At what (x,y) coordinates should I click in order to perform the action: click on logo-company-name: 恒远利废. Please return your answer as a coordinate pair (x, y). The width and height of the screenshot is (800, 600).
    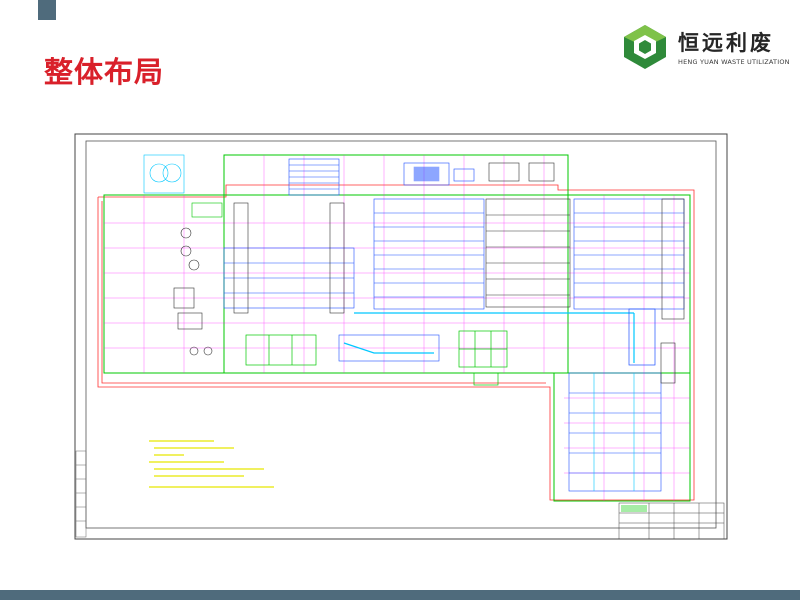
    Looking at the image, I should click on (726, 43).